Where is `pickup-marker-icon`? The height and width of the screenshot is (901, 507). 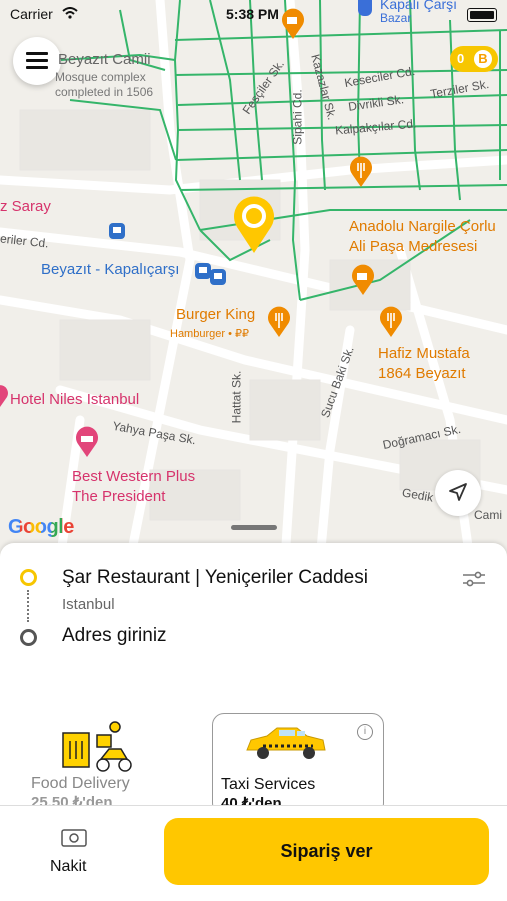 pickup-marker-icon is located at coordinates (28, 577).